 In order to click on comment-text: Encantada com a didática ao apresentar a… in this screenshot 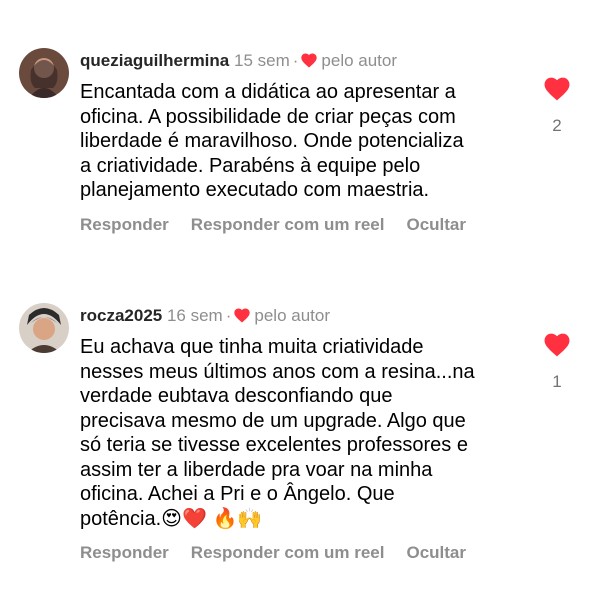, I will do `click(272, 141)`.